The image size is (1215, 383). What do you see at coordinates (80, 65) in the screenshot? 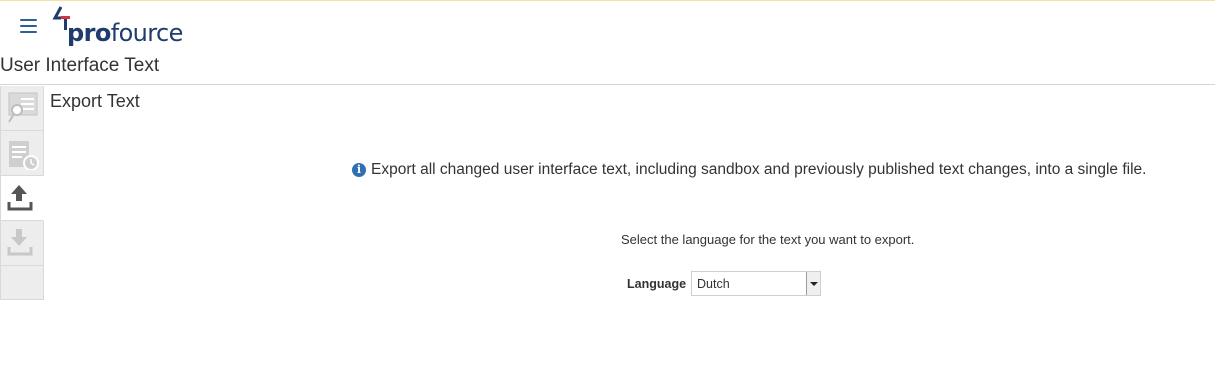
I see `page-title: User Interface Text` at bounding box center [80, 65].